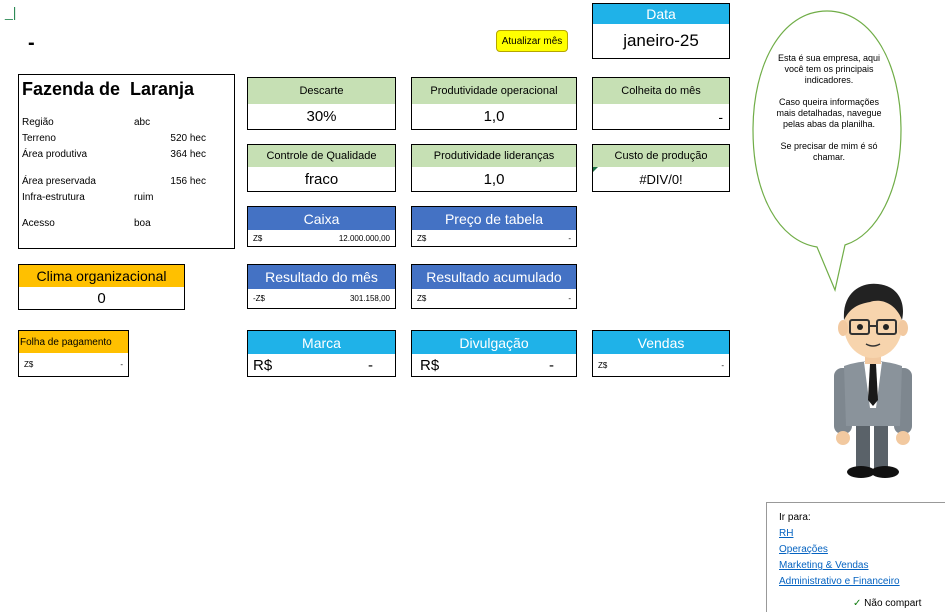 The width and height of the screenshot is (945, 612). I want to click on divulgacao-value-row: R$ -, so click(494, 365).